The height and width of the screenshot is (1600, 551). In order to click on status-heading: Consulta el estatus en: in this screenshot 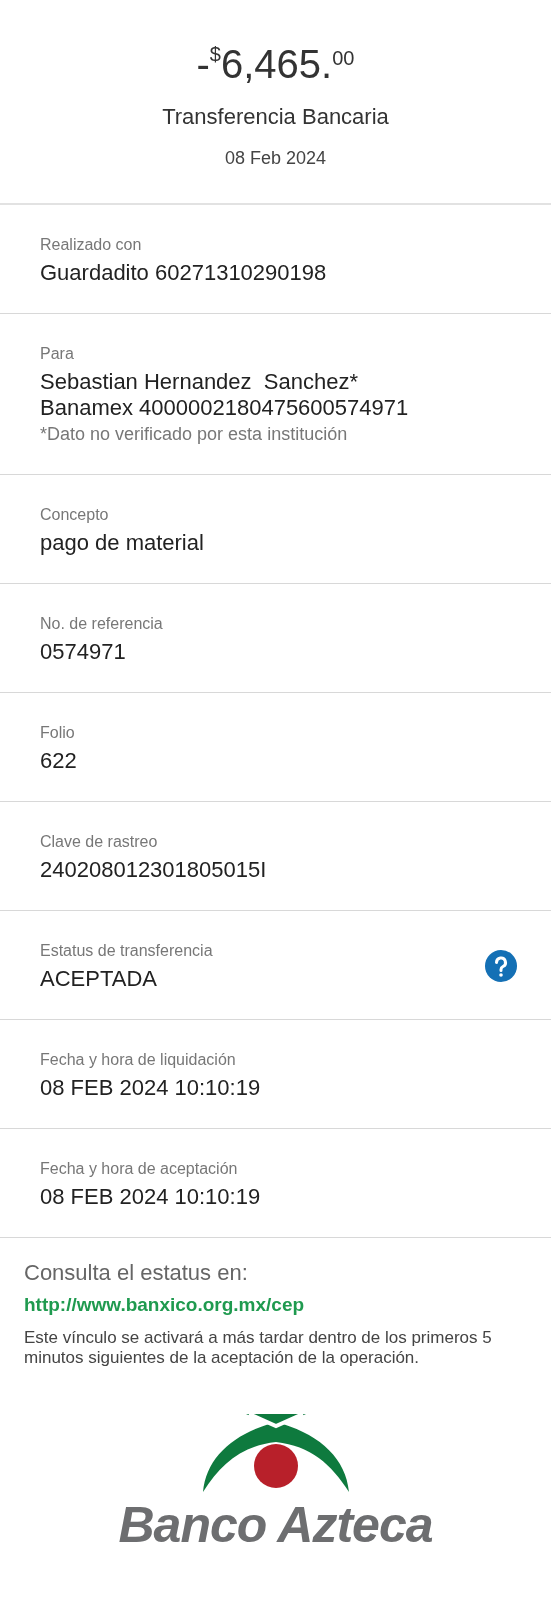, I will do `click(136, 1273)`.